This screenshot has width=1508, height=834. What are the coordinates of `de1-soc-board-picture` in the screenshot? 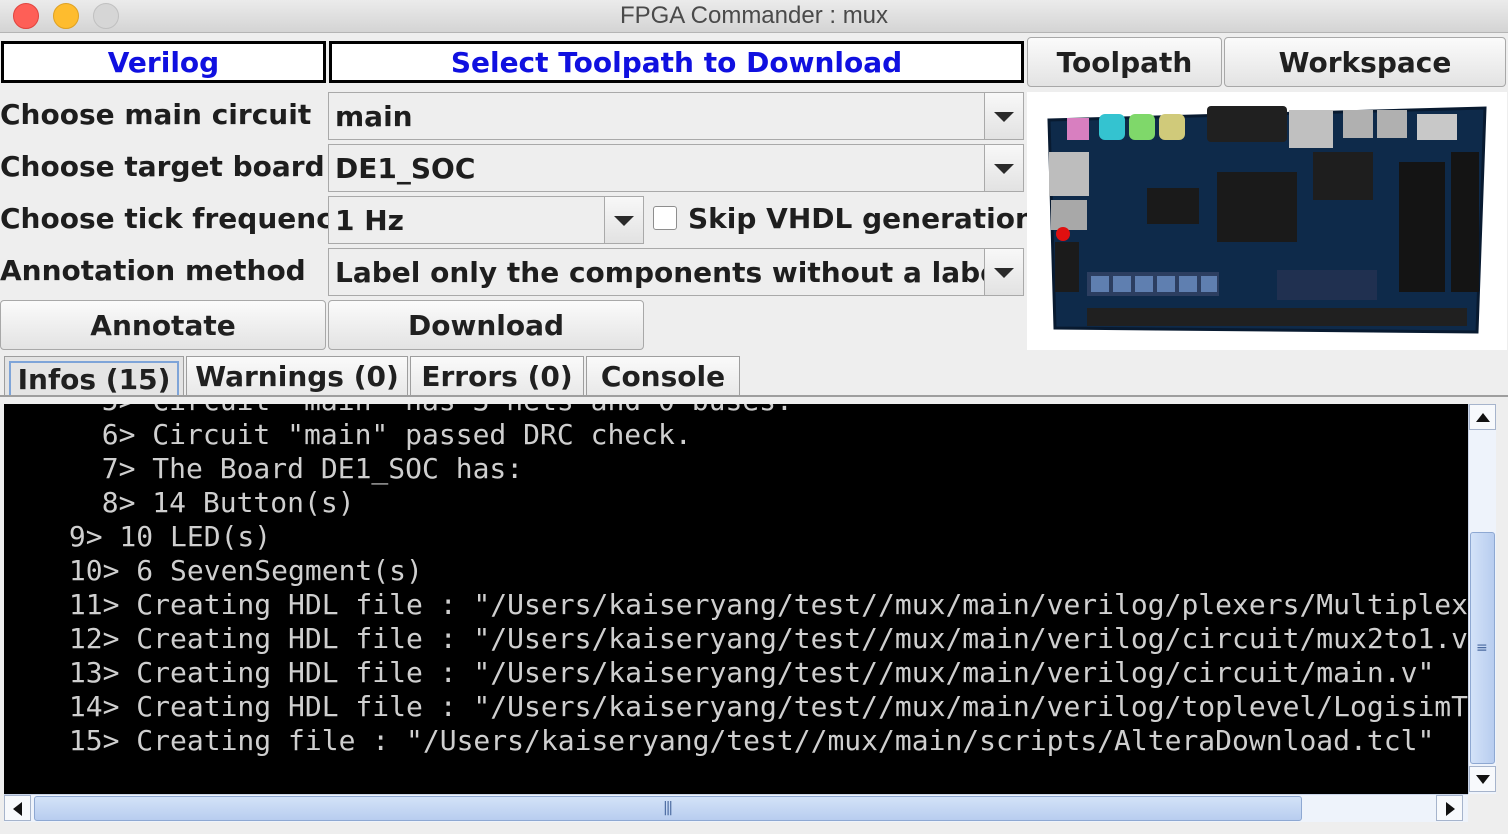 It's located at (1267, 220).